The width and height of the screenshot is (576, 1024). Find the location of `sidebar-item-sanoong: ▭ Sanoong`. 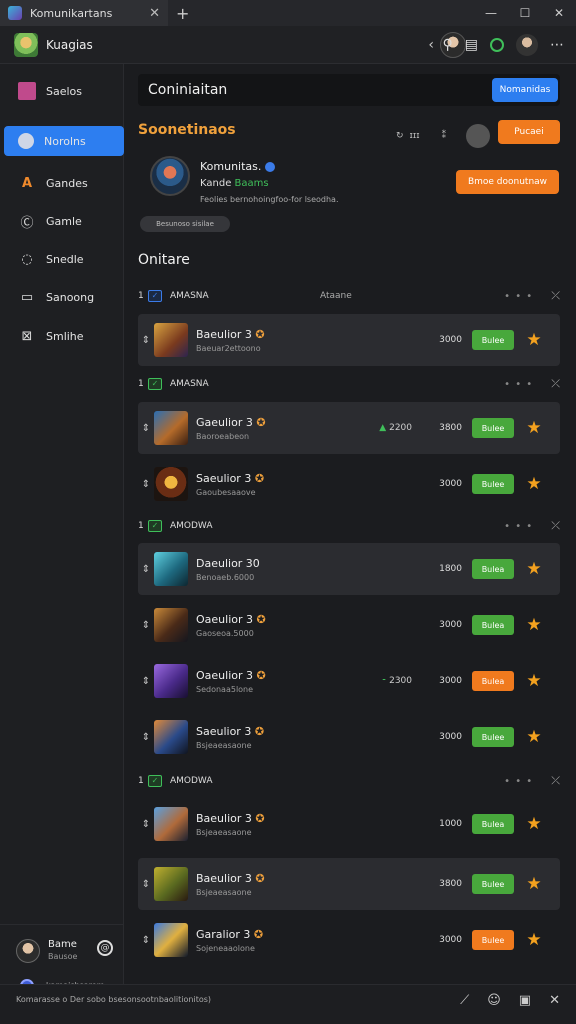

sidebar-item-sanoong: ▭ Sanoong is located at coordinates (64, 297).